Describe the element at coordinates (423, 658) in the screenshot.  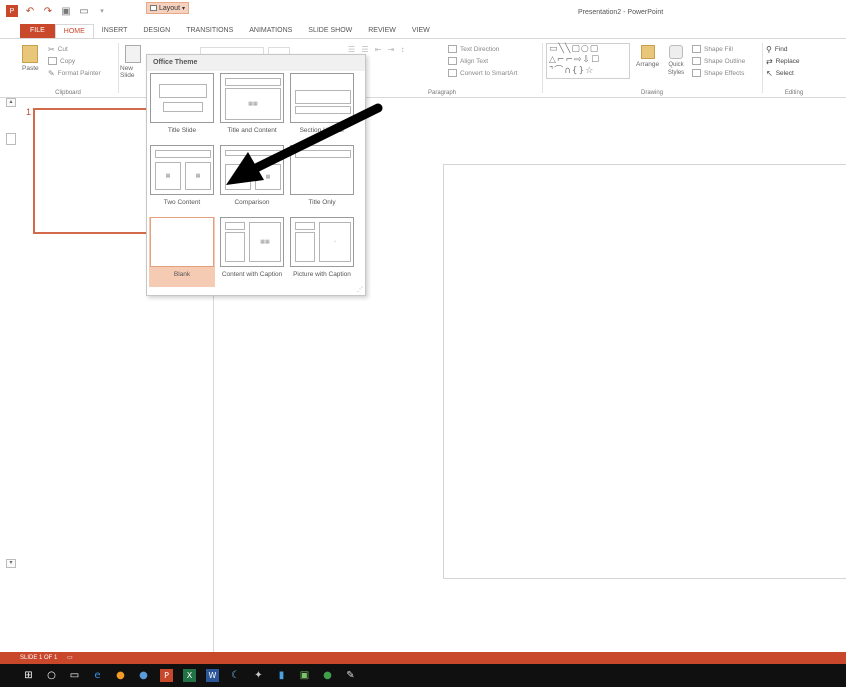
I see `status-bar: SLIDE 1 OF 1 ▭` at that location.